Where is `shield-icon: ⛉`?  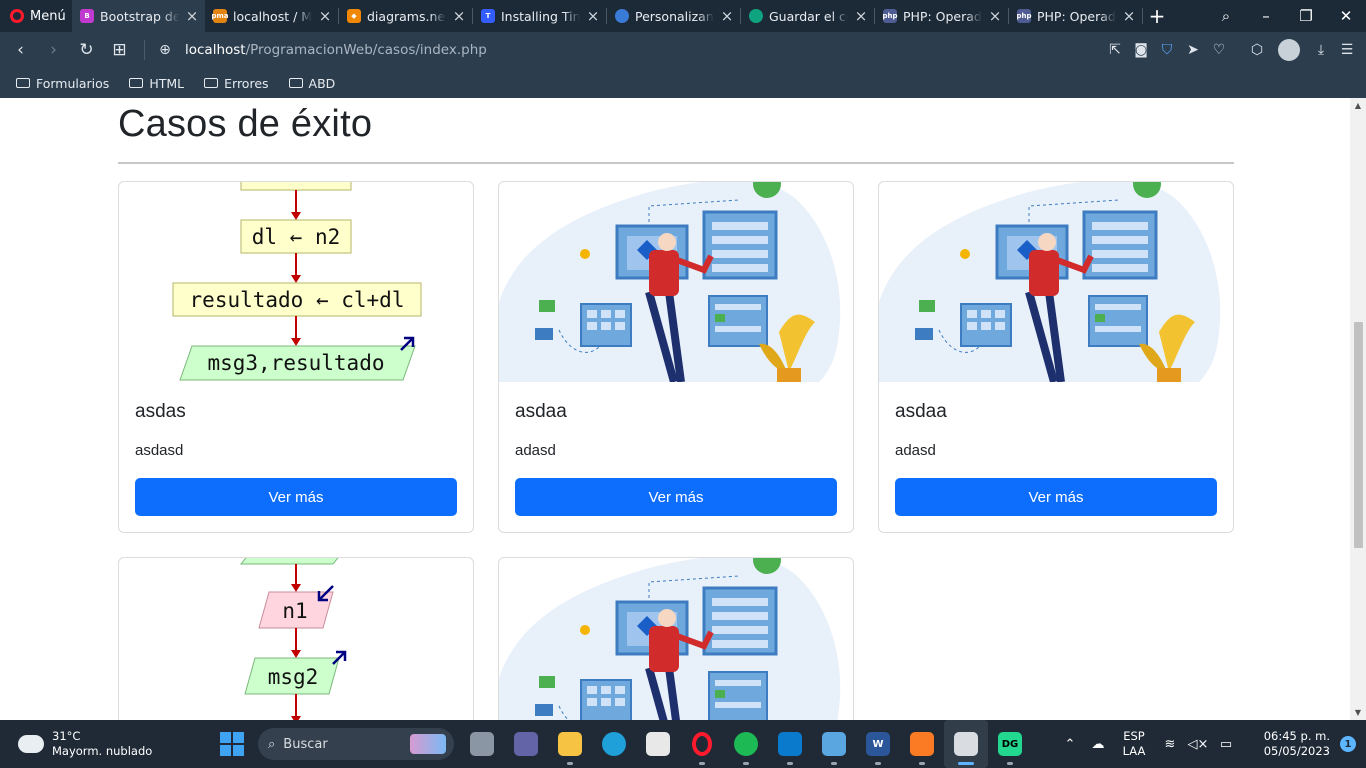 shield-icon: ⛉ is located at coordinates (1167, 50).